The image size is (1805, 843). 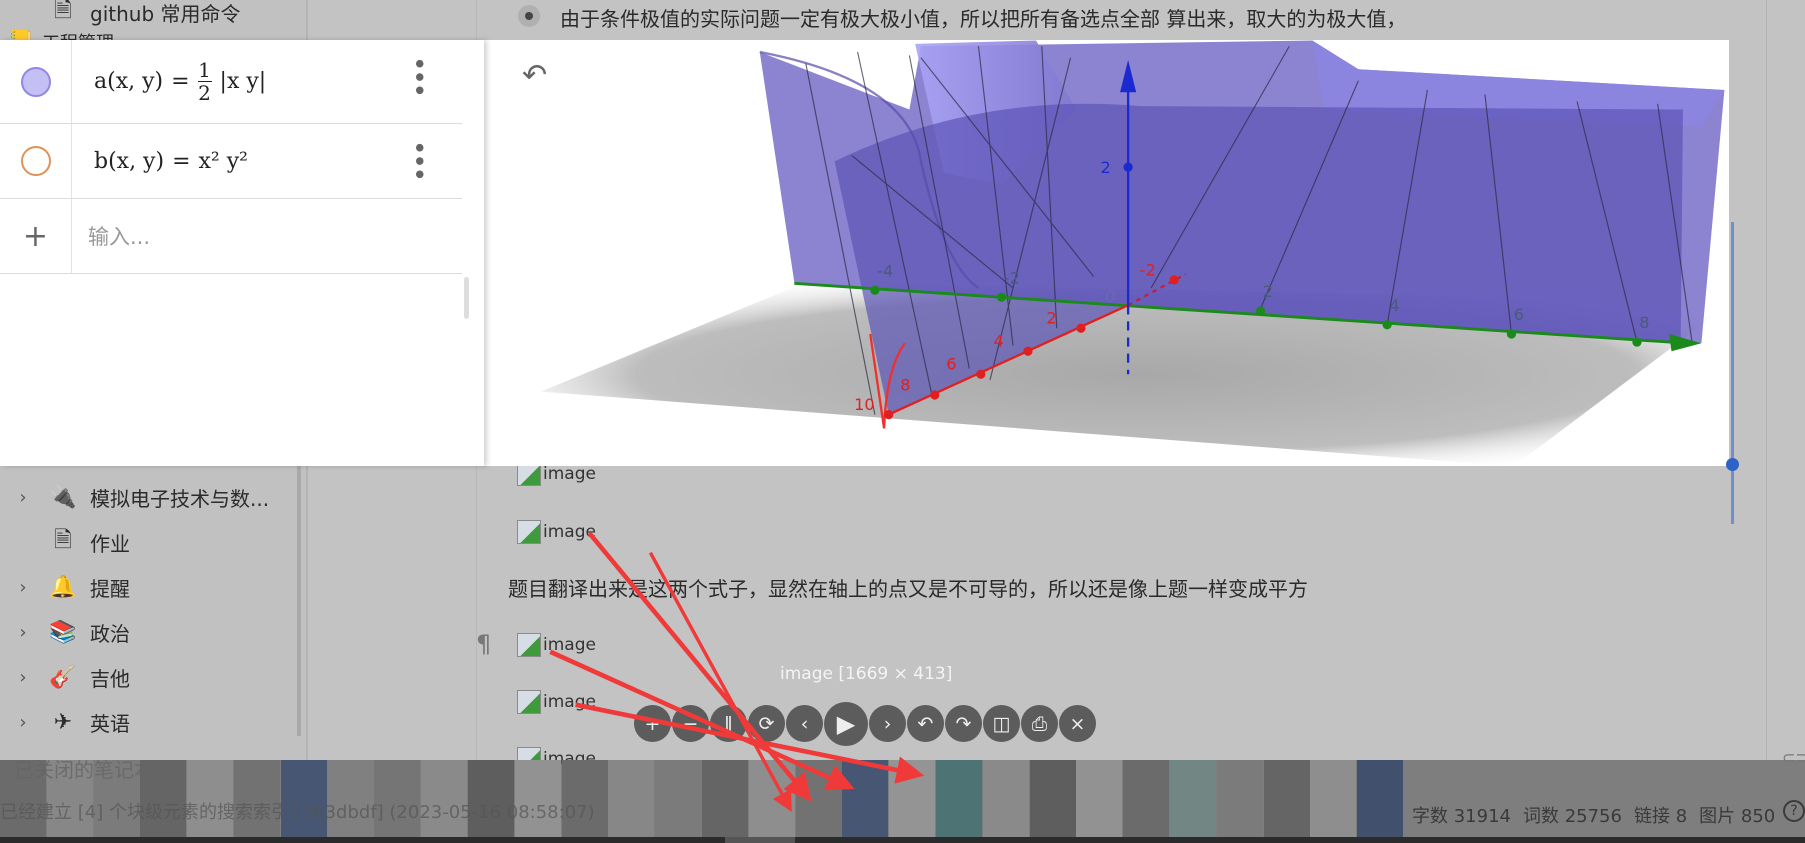 What do you see at coordinates (908, 589) in the screenshot?
I see `paragraph-text: 题目翻译出来是这两个式子，显然在轴上的点又是不可导的，所以还是像上题一样变成平方` at bounding box center [908, 589].